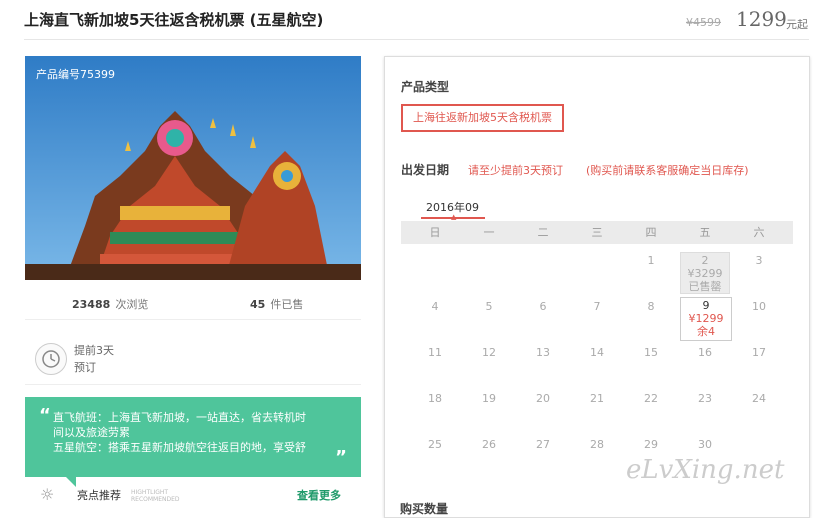  Describe the element at coordinates (597, 306) in the screenshot. I see `calendar-day: 7` at that location.